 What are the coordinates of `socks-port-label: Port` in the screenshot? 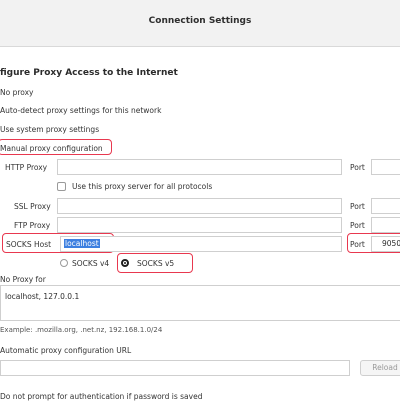 It's located at (357, 244).